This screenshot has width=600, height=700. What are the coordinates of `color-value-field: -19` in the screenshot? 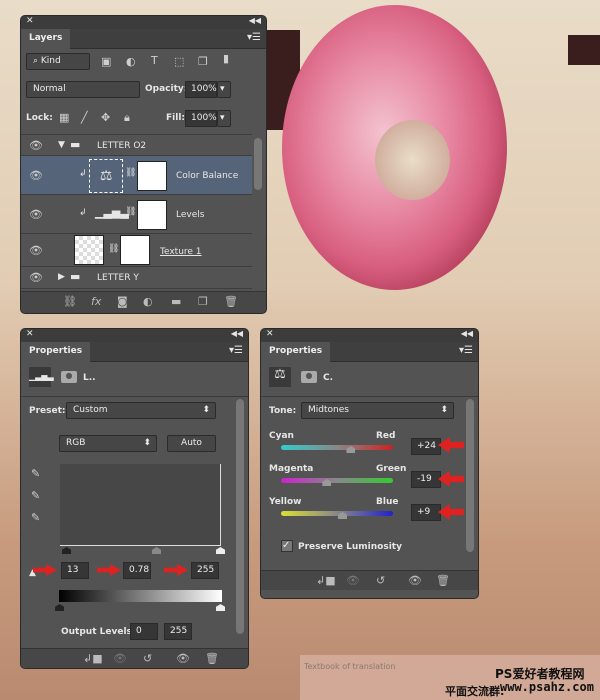 It's located at (426, 479).